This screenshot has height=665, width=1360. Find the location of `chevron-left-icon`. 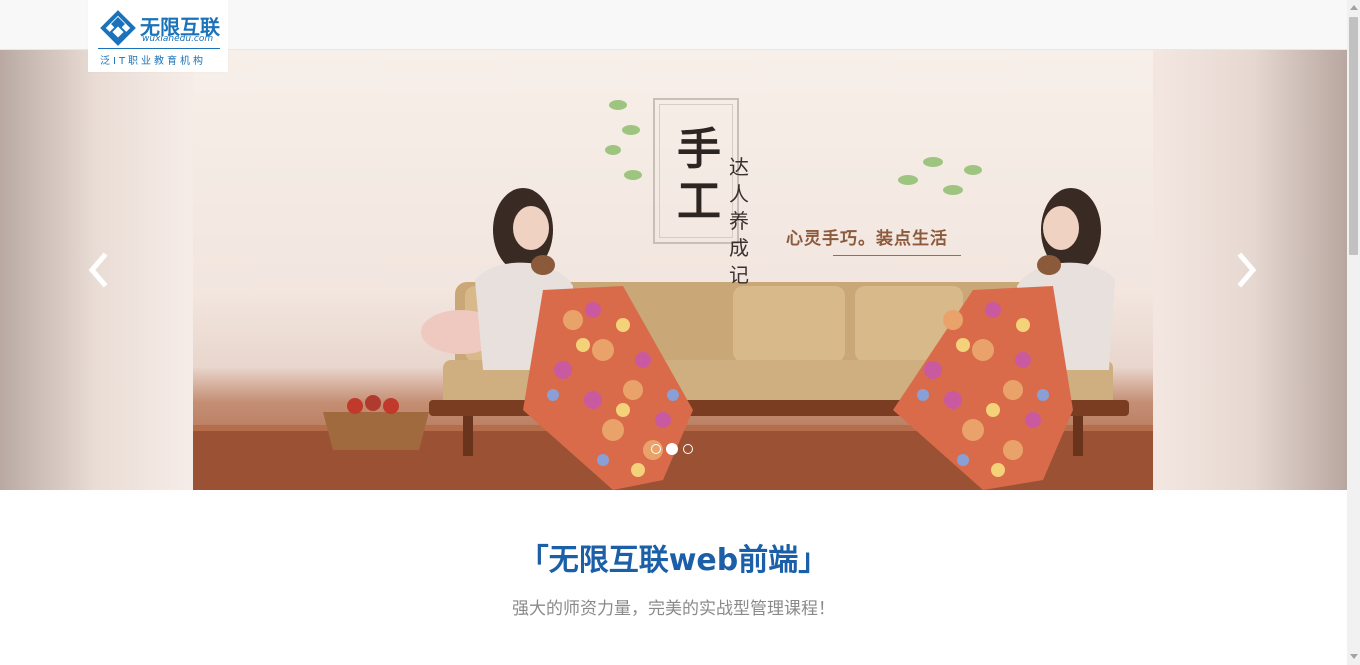

chevron-left-icon is located at coordinates (98, 270).